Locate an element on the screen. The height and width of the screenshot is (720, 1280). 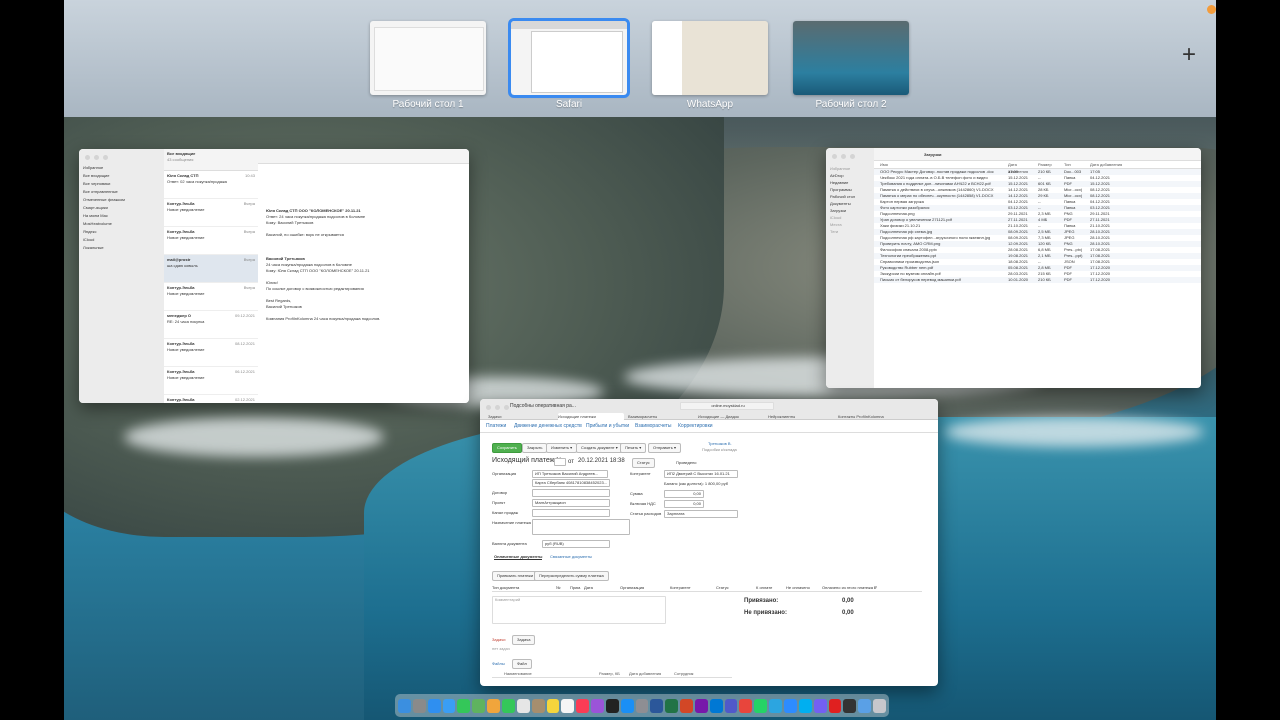
docs-column-header: Оплачено из этого платежа ₽ is located at coordinates (849, 587).